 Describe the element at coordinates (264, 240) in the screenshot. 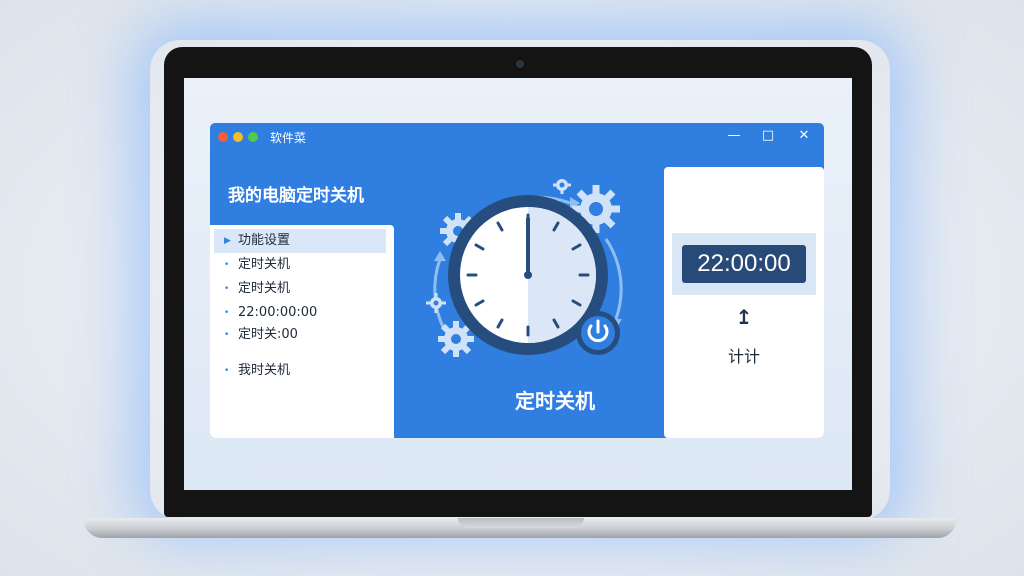

I see `sidebar-item-label: 功能设置` at that location.